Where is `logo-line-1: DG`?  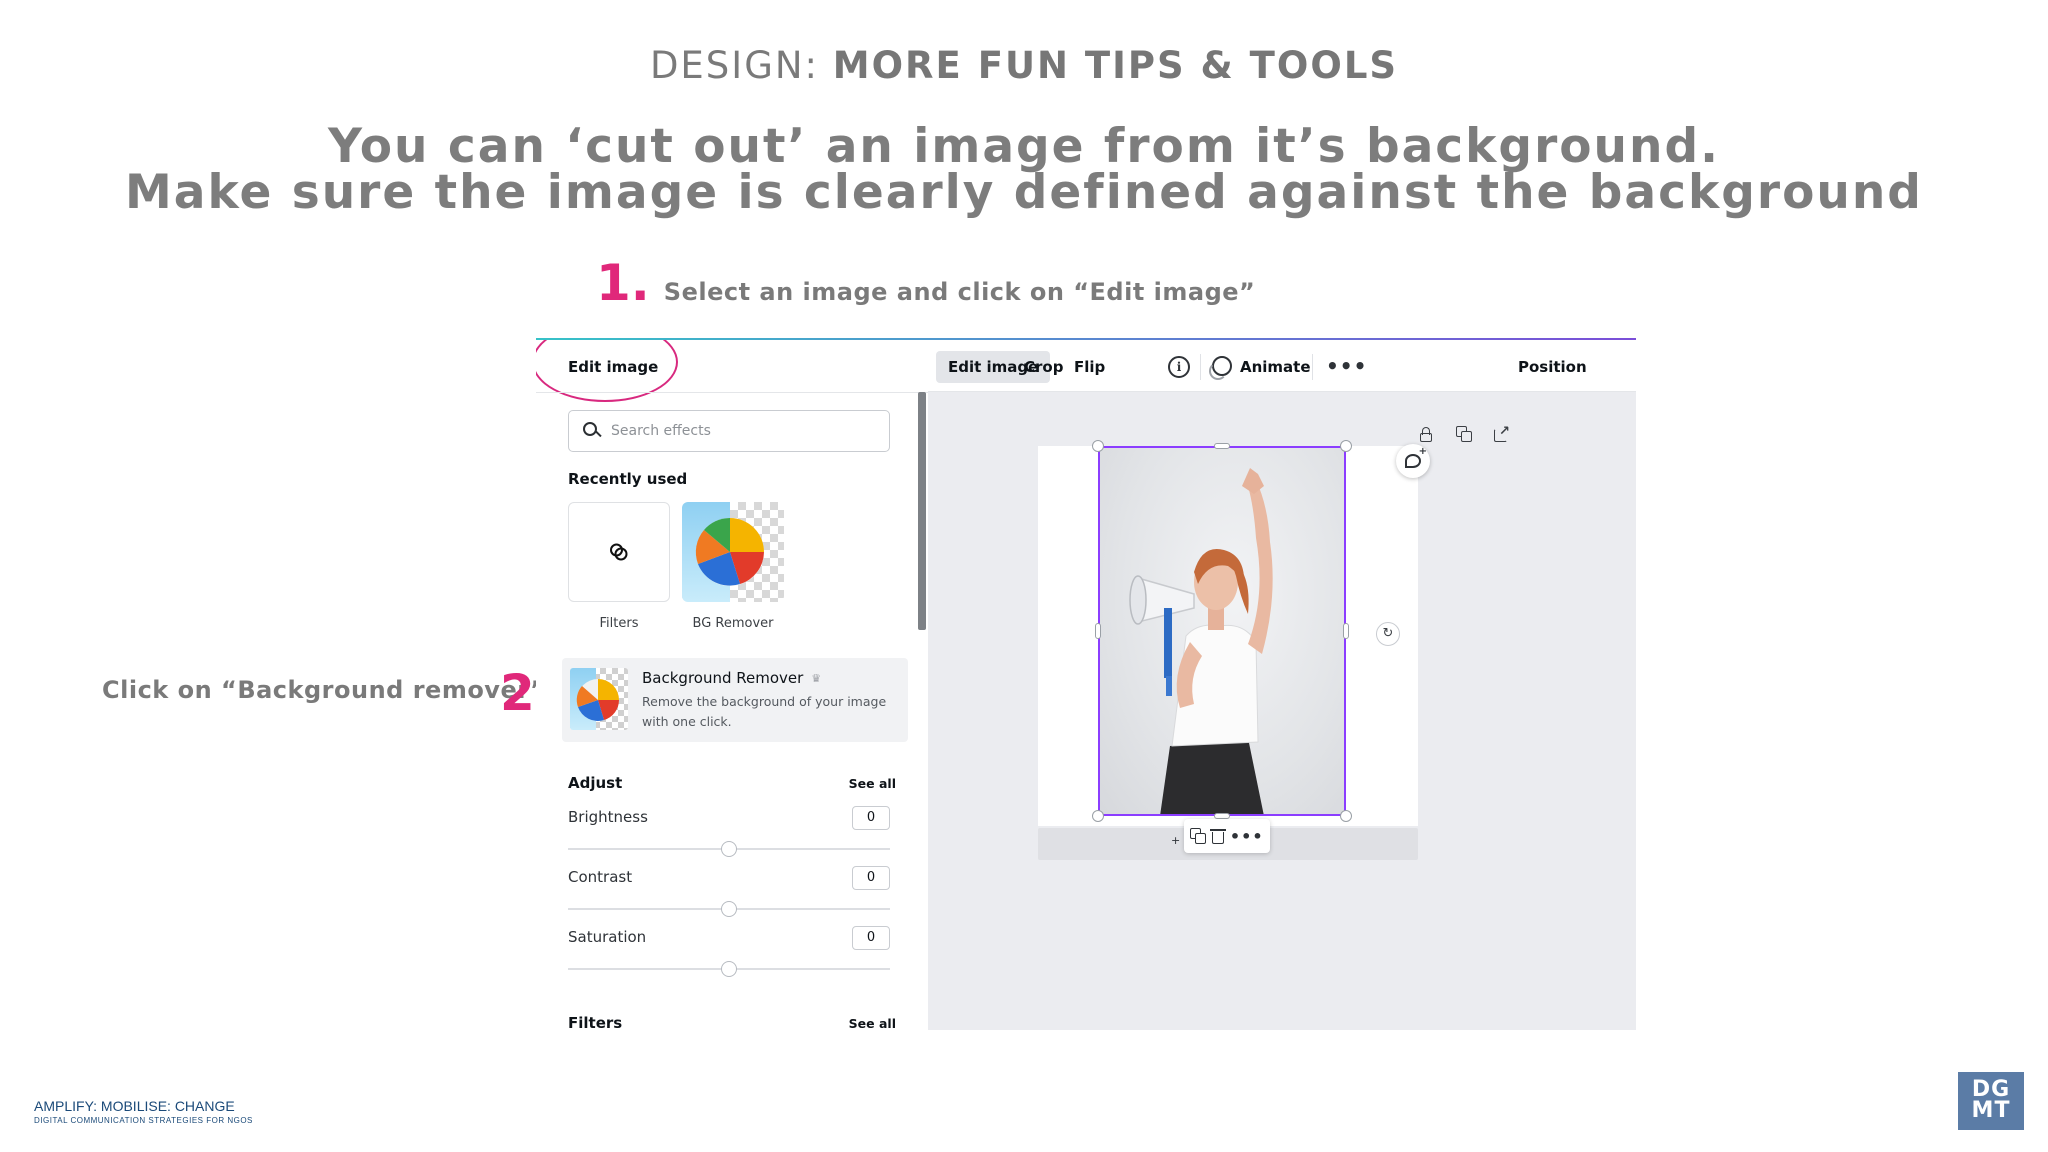
logo-line-1: DG is located at coordinates (1991, 1089).